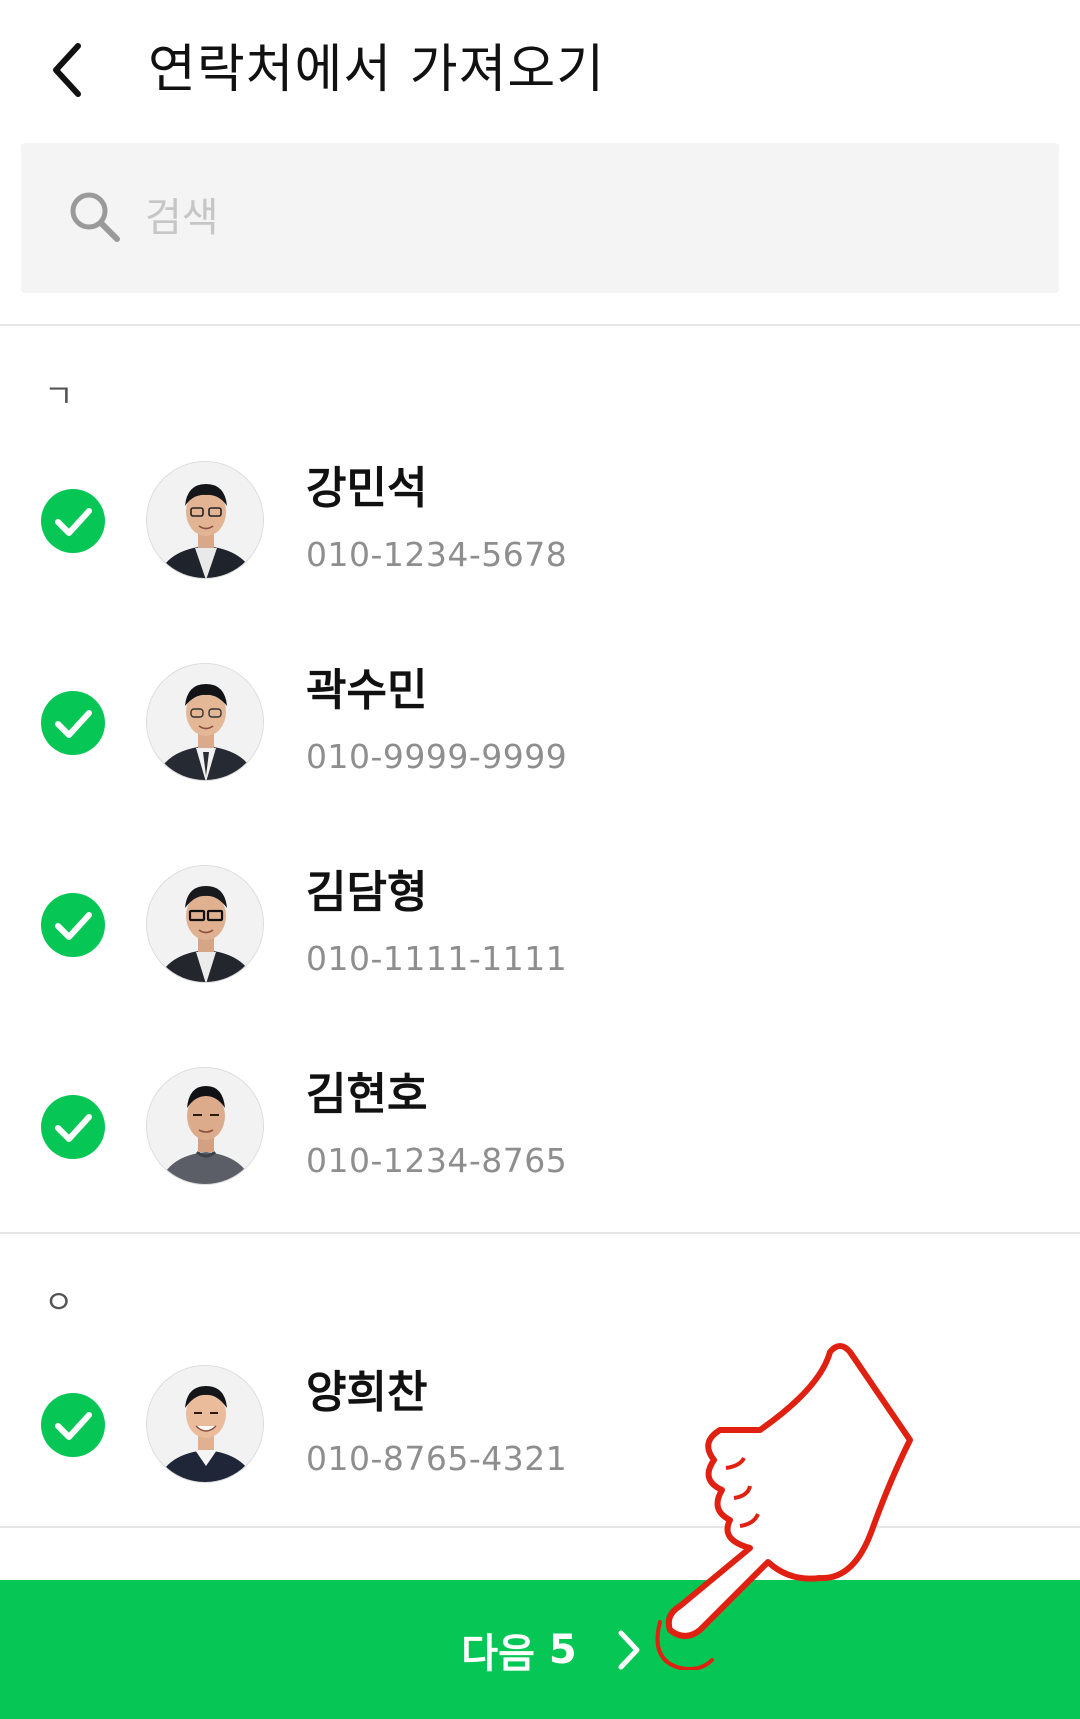  What do you see at coordinates (540, 1424) in the screenshot?
I see `contact-row: 양희찬 010-8765-4321` at bounding box center [540, 1424].